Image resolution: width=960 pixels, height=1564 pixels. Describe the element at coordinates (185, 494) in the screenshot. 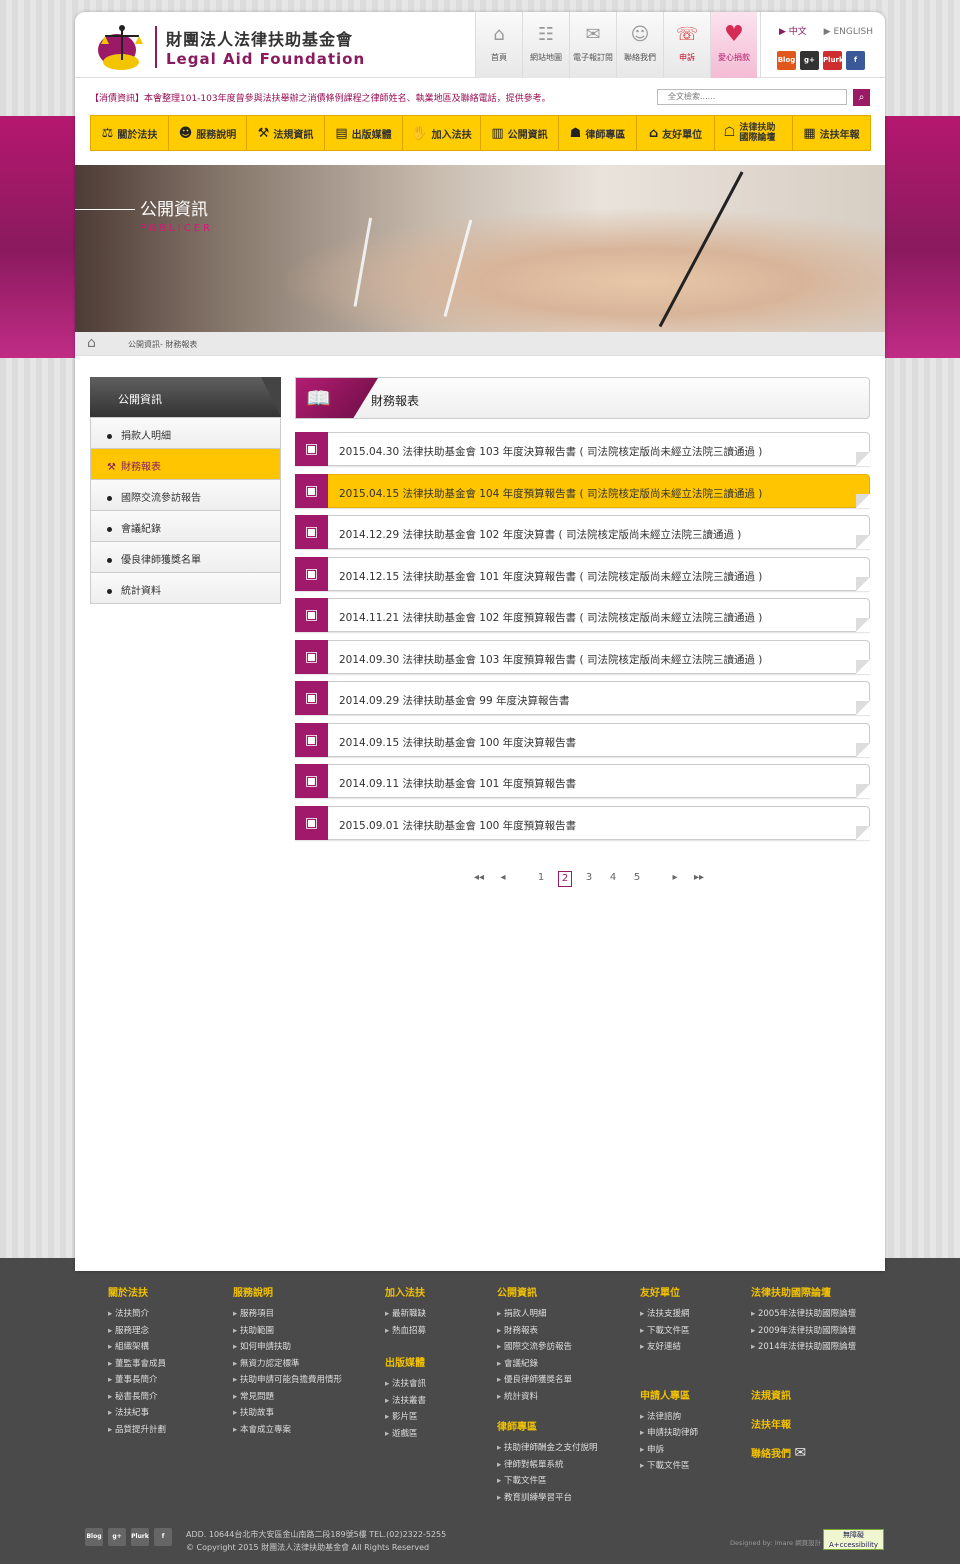

I see `sidebar-item-exchange-reports: 國際交流參訪報告` at that location.